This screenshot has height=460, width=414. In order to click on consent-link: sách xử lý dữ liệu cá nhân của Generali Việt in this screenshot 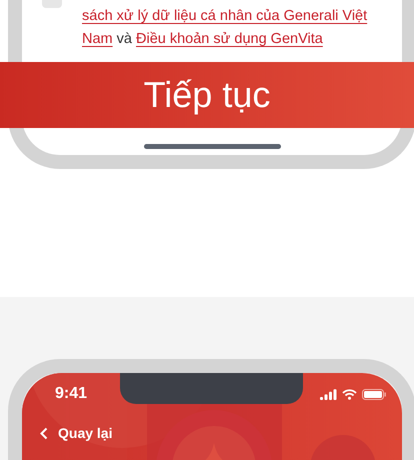, I will do `click(225, 16)`.